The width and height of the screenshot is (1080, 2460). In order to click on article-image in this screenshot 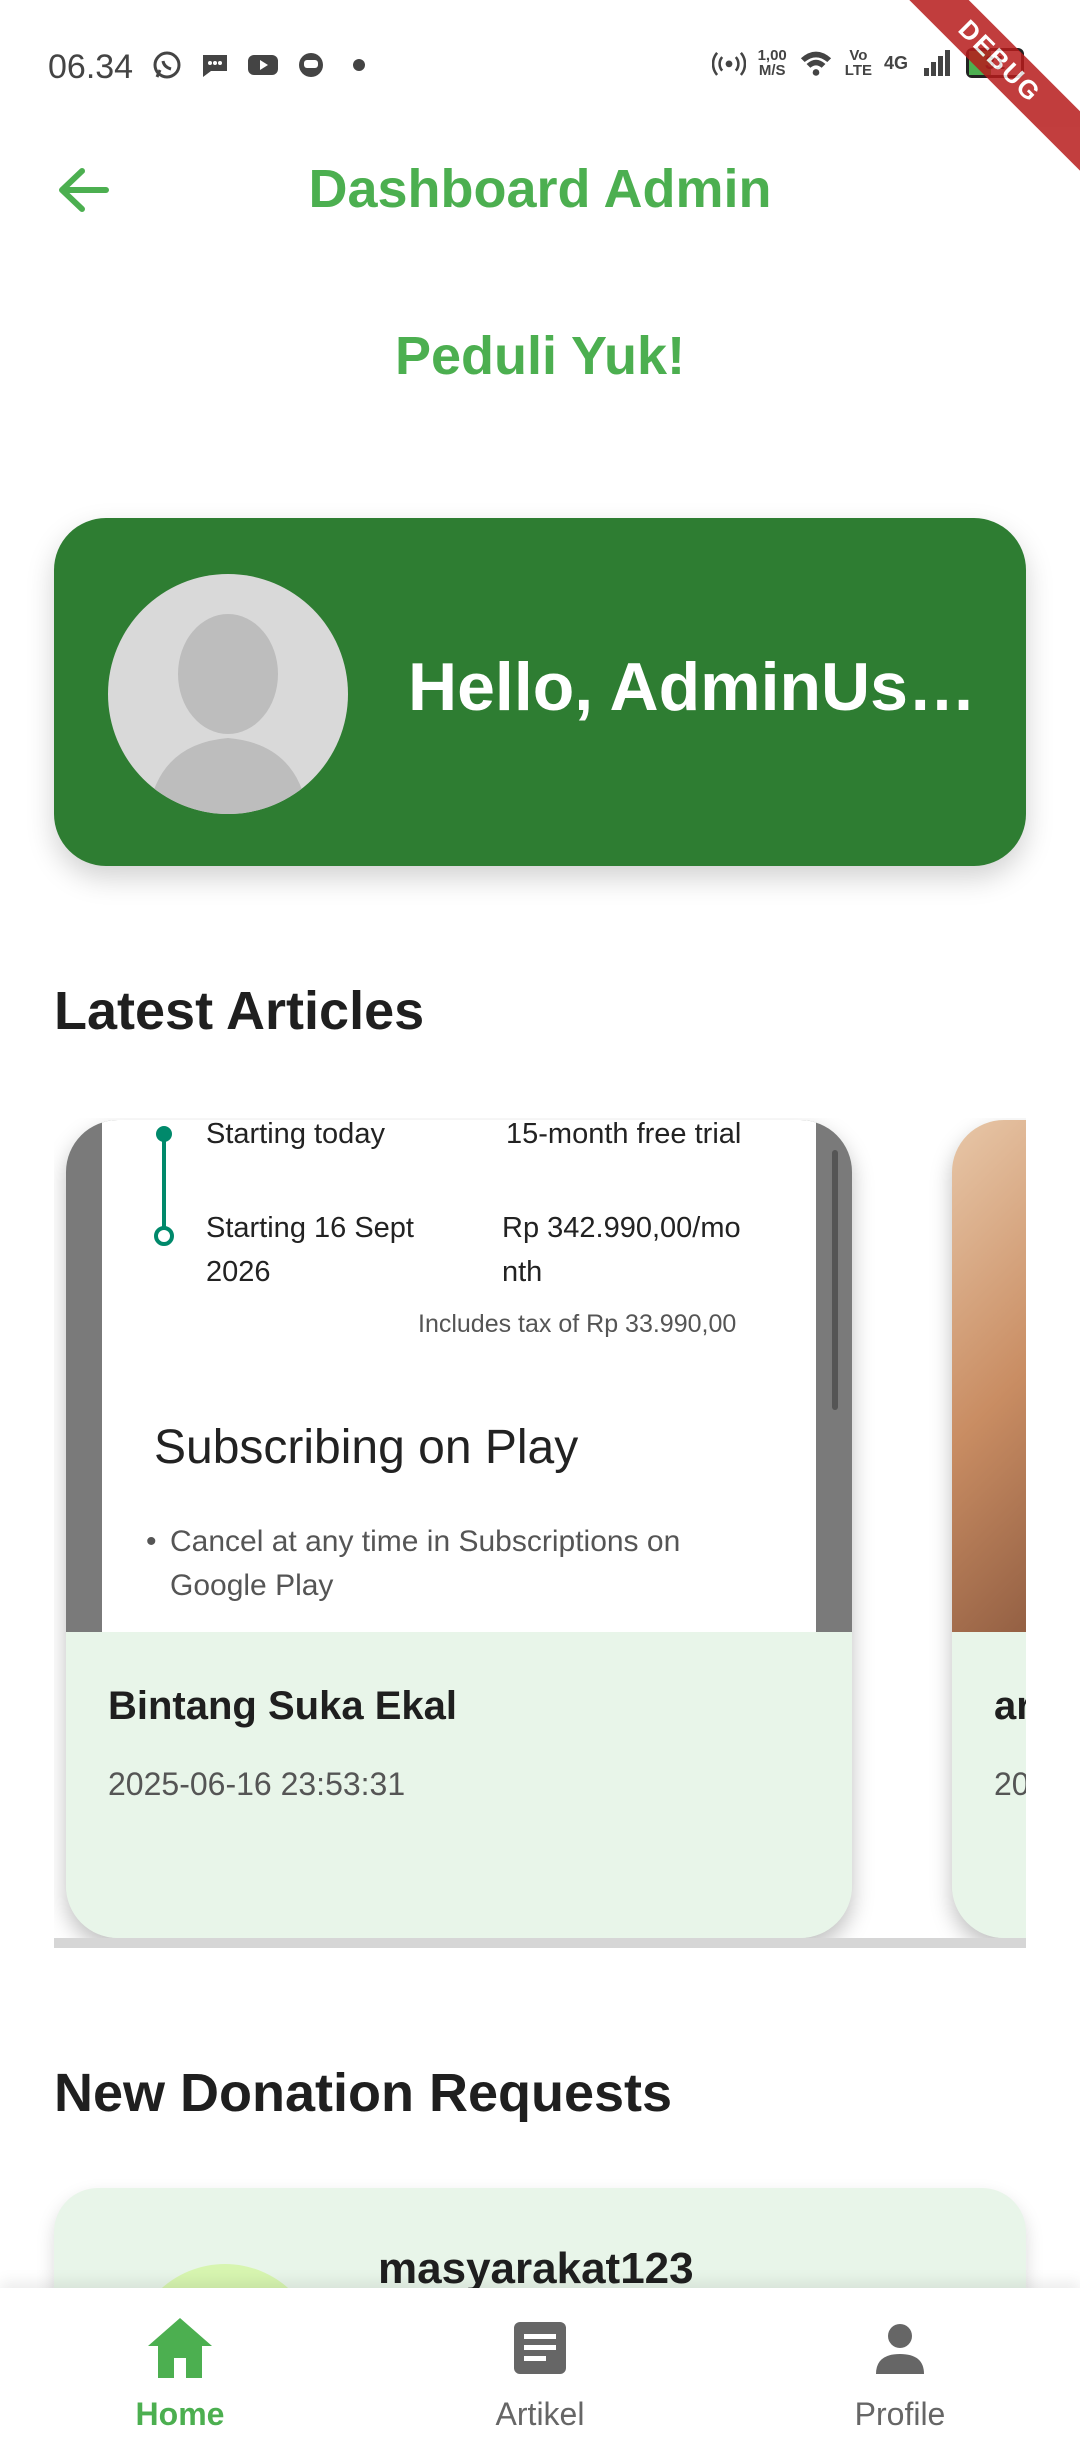, I will do `click(989, 1376)`.